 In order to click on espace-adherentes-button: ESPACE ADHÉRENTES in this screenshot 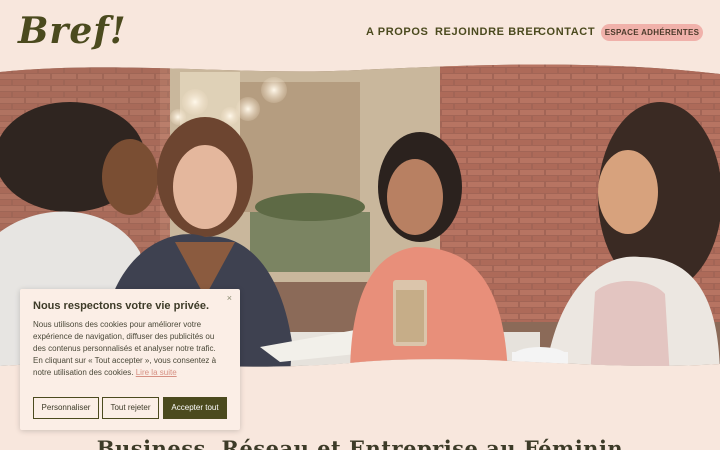, I will do `click(652, 32)`.